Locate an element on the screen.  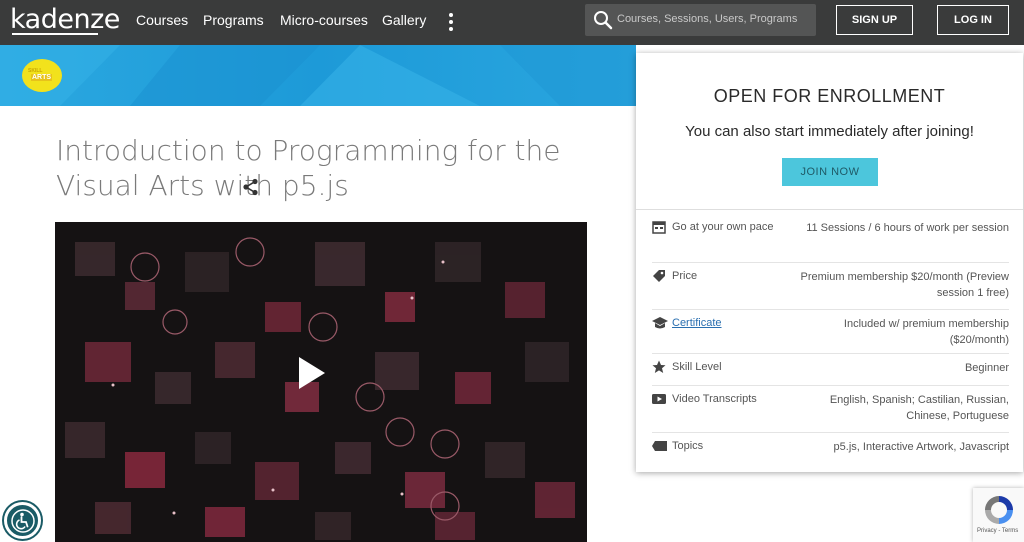
skill-arts-badge: SKILL ARTS is located at coordinates (42, 75).